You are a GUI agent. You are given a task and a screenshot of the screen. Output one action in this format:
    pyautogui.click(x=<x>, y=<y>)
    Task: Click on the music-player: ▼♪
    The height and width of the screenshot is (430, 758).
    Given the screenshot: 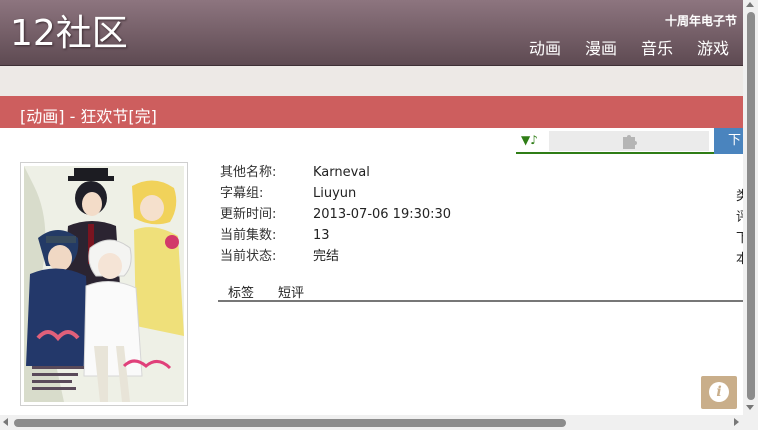 What is the action you would take?
    pyautogui.click(x=615, y=142)
    